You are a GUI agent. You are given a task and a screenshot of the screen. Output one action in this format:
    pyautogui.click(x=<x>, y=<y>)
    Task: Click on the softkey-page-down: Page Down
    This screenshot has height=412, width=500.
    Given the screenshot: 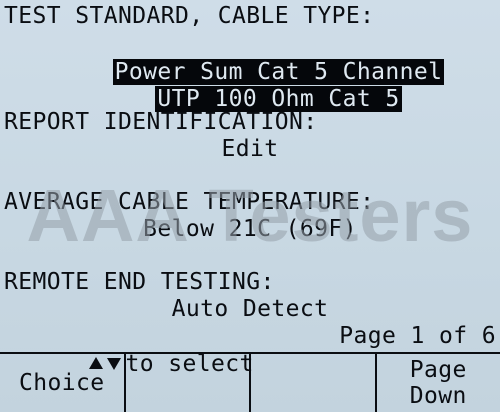 What is the action you would take?
    pyautogui.click(x=437, y=383)
    